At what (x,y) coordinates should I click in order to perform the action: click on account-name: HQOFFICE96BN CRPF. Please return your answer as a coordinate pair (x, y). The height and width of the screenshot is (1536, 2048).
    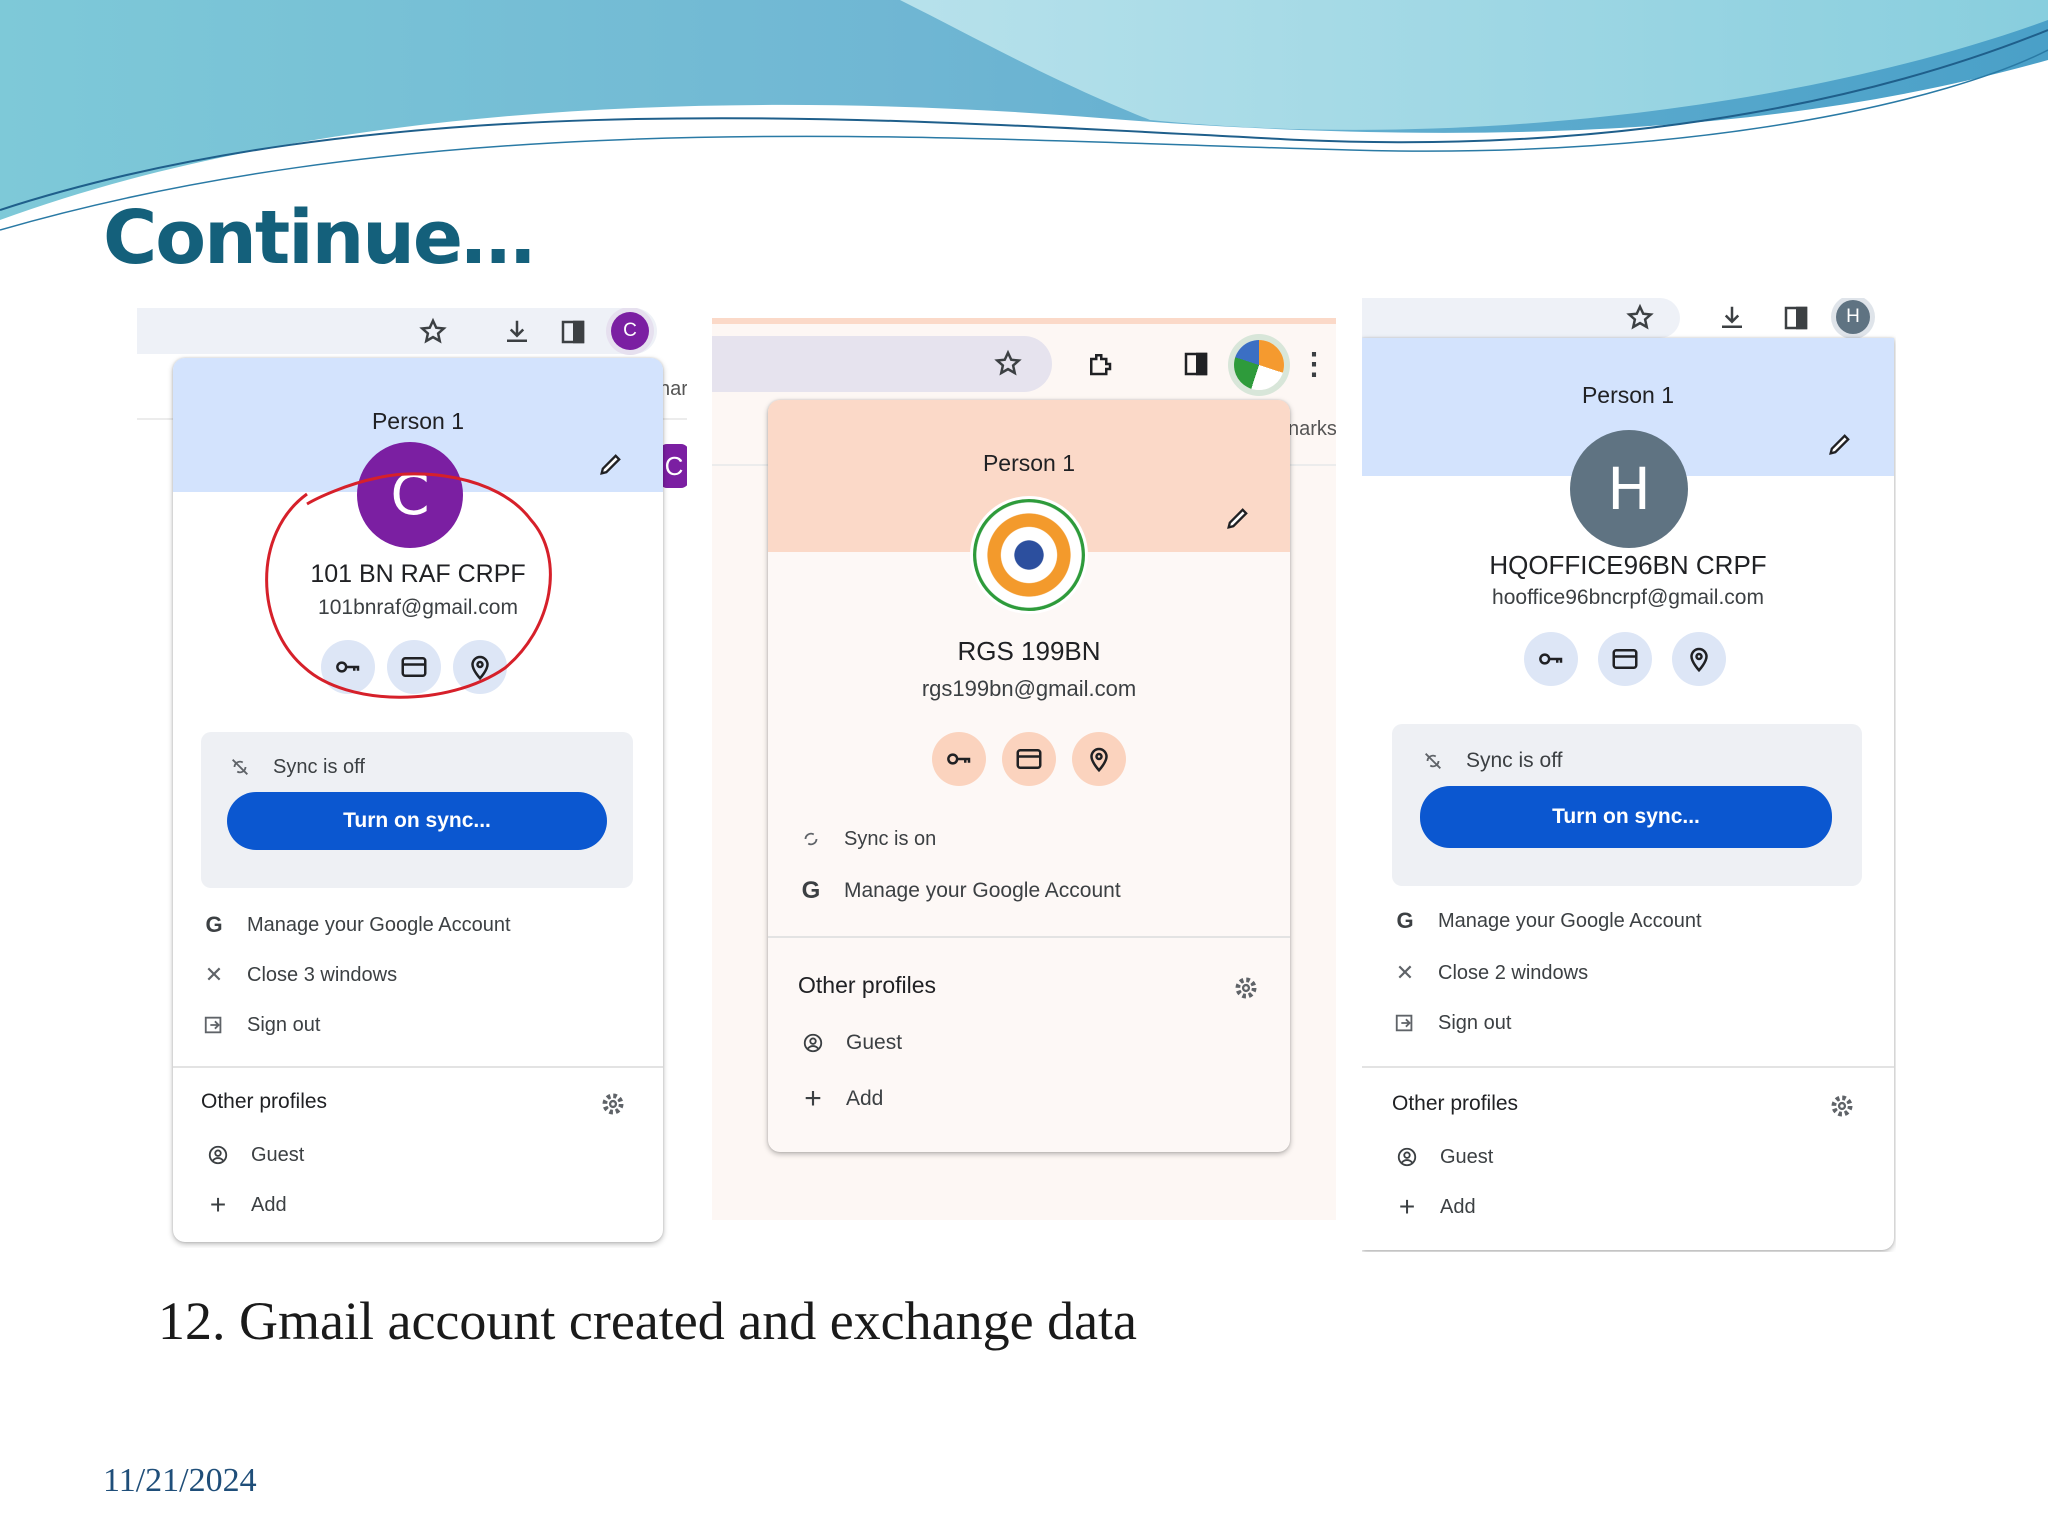
    Looking at the image, I should click on (1628, 565).